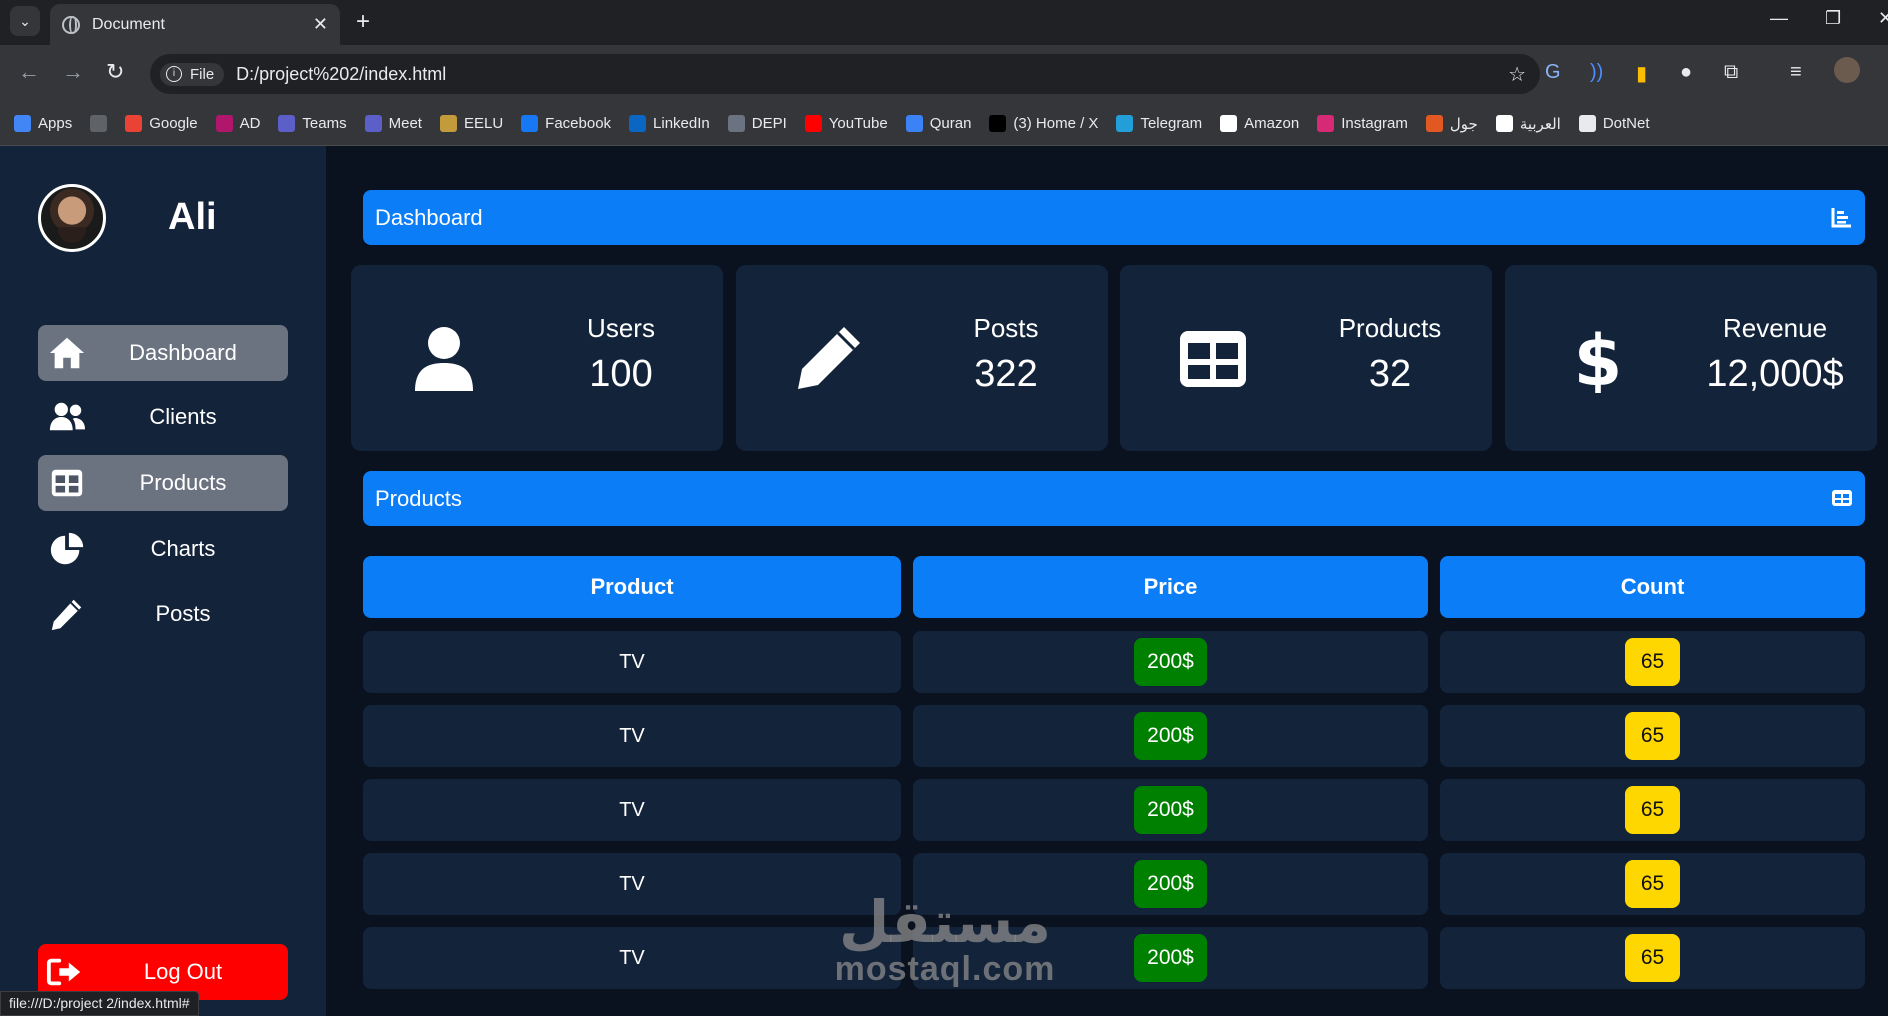 The height and width of the screenshot is (1016, 1888). What do you see at coordinates (736, 123) in the screenshot?
I see `depi-icon` at bounding box center [736, 123].